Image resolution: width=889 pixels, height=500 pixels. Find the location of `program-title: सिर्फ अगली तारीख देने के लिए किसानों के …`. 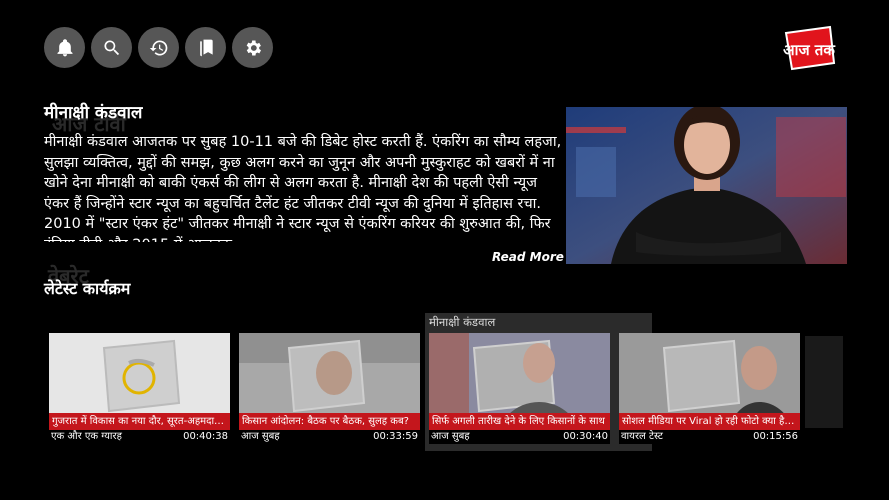

program-title: सिर्फ अगली तारीख देने के लिए किसानों के … is located at coordinates (519, 421).